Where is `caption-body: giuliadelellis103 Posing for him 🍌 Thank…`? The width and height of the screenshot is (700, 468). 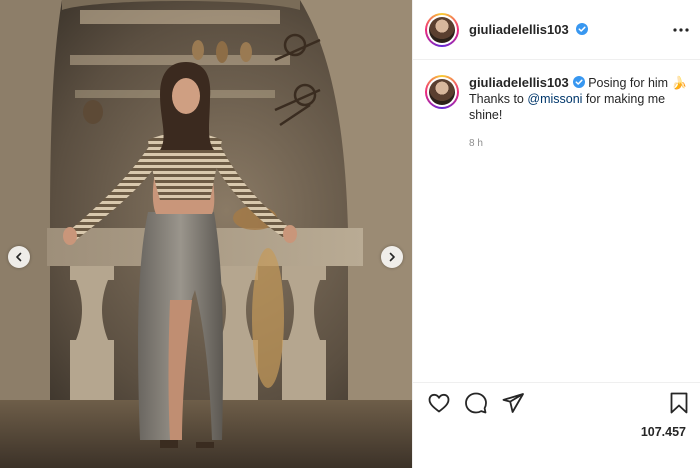 caption-body: giuliadelellis103 Posing for him 🍌 Thank… is located at coordinates (580, 113).